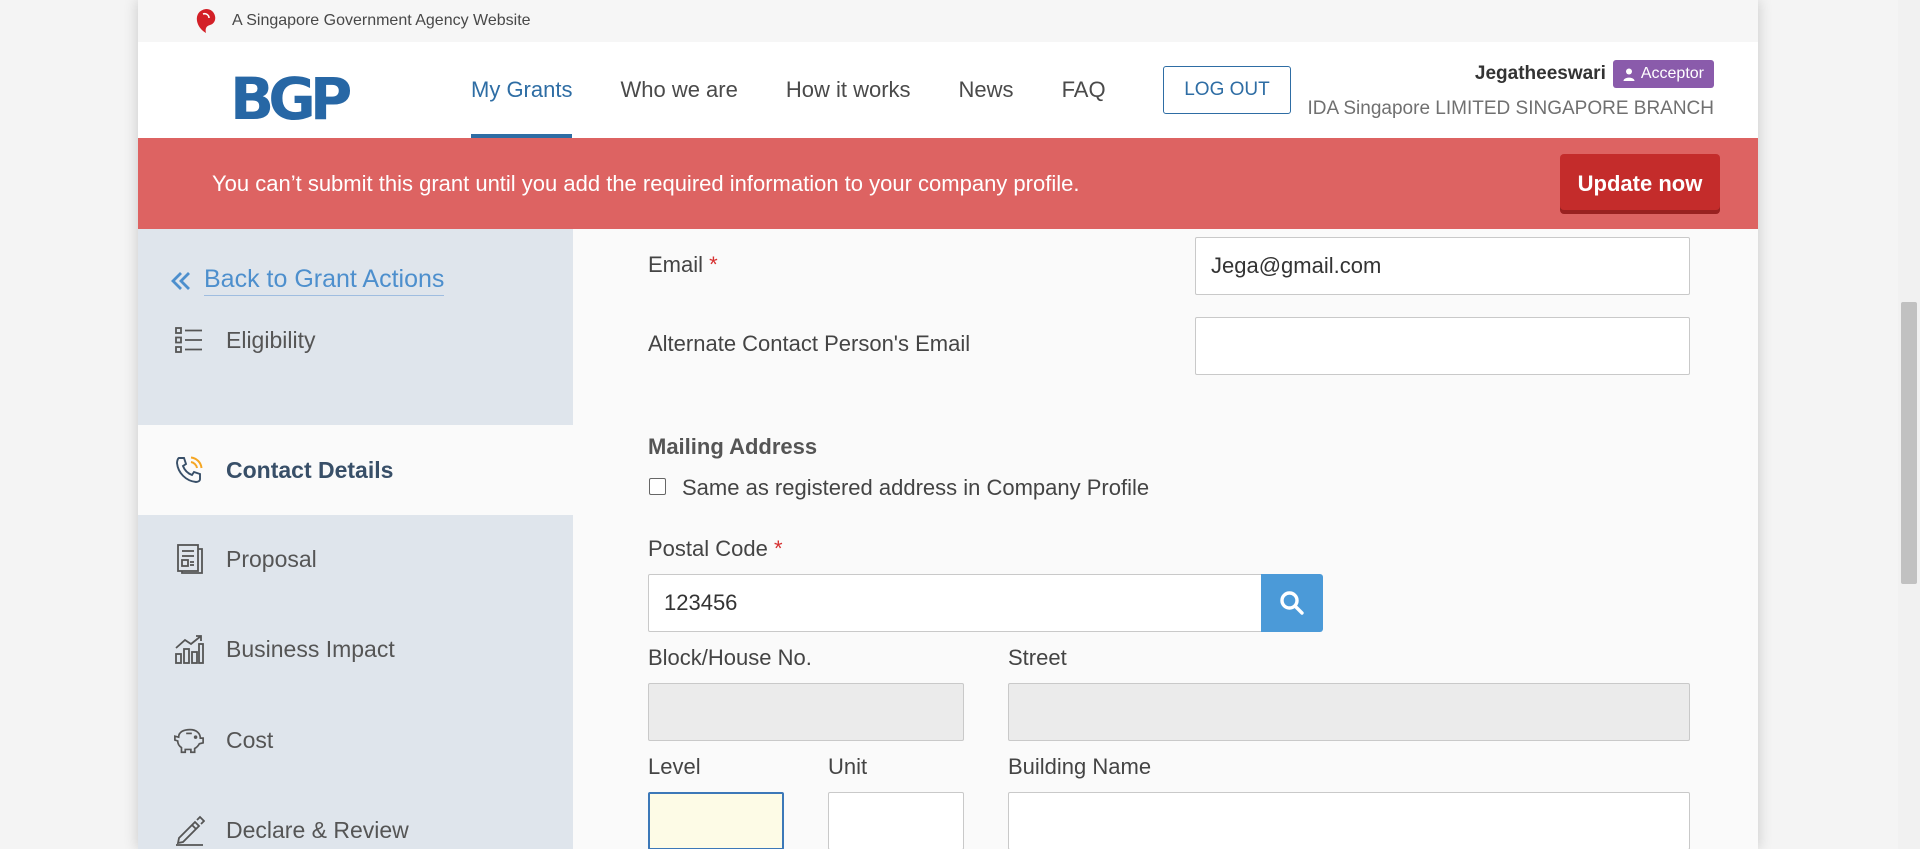 The width and height of the screenshot is (1920, 849). I want to click on unit-field, so click(896, 820).